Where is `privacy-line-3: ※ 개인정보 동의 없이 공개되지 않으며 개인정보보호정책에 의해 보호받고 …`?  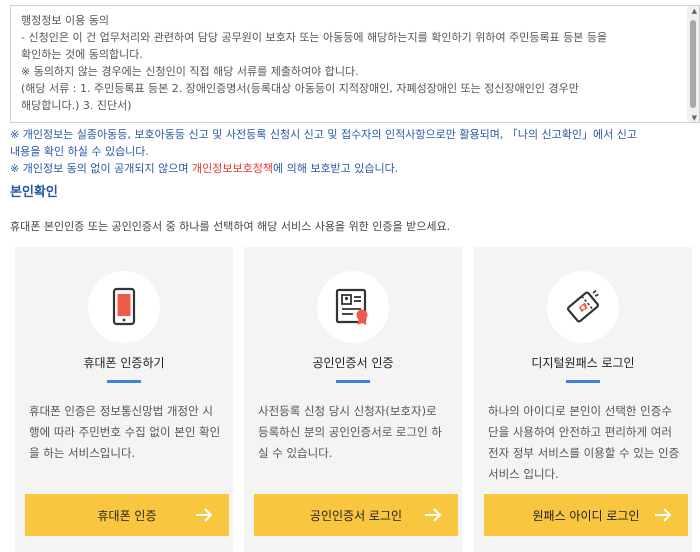
privacy-line-3: ※ 개인정보 동의 없이 공개되지 않으며 개인정보보호정책에 의해 보호받고 … is located at coordinates (355, 168).